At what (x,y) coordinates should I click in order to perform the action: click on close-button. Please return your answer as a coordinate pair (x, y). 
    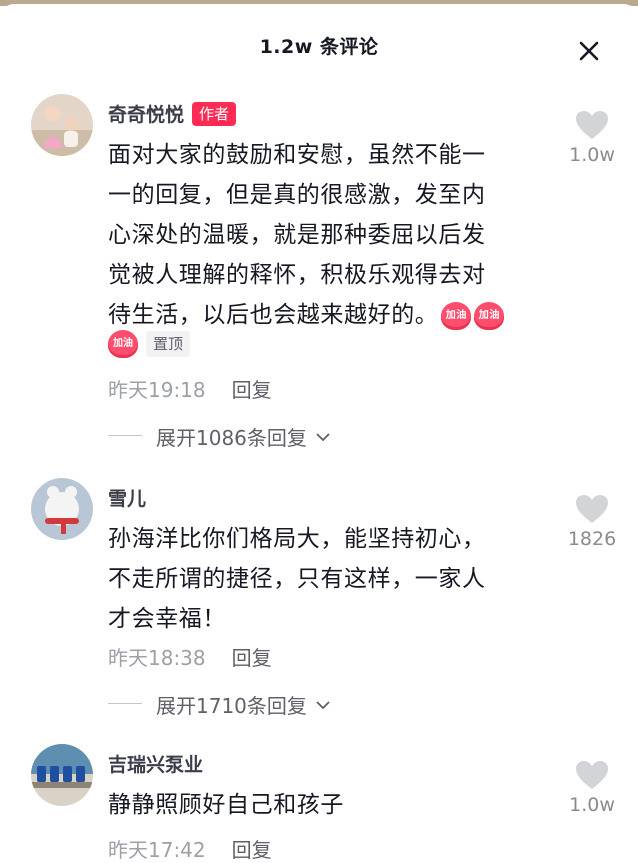
    Looking at the image, I should click on (589, 51).